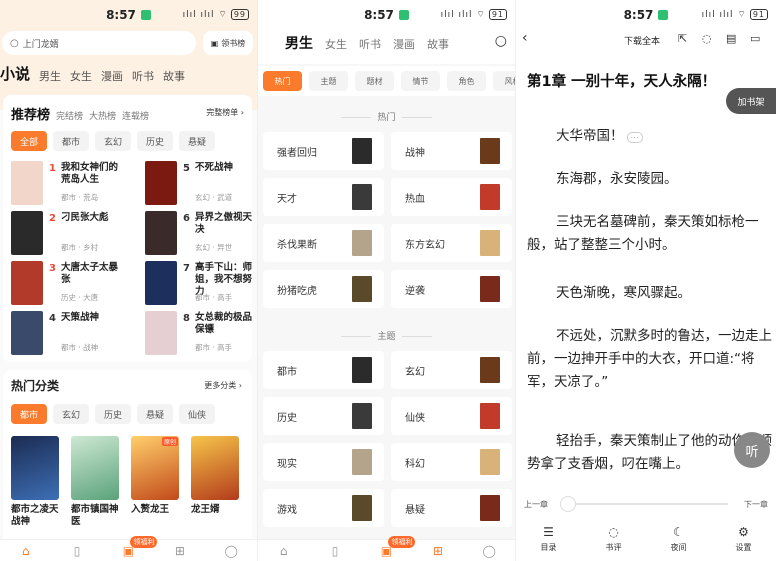  I want to click on filter-style: 风格, so click(504, 81).